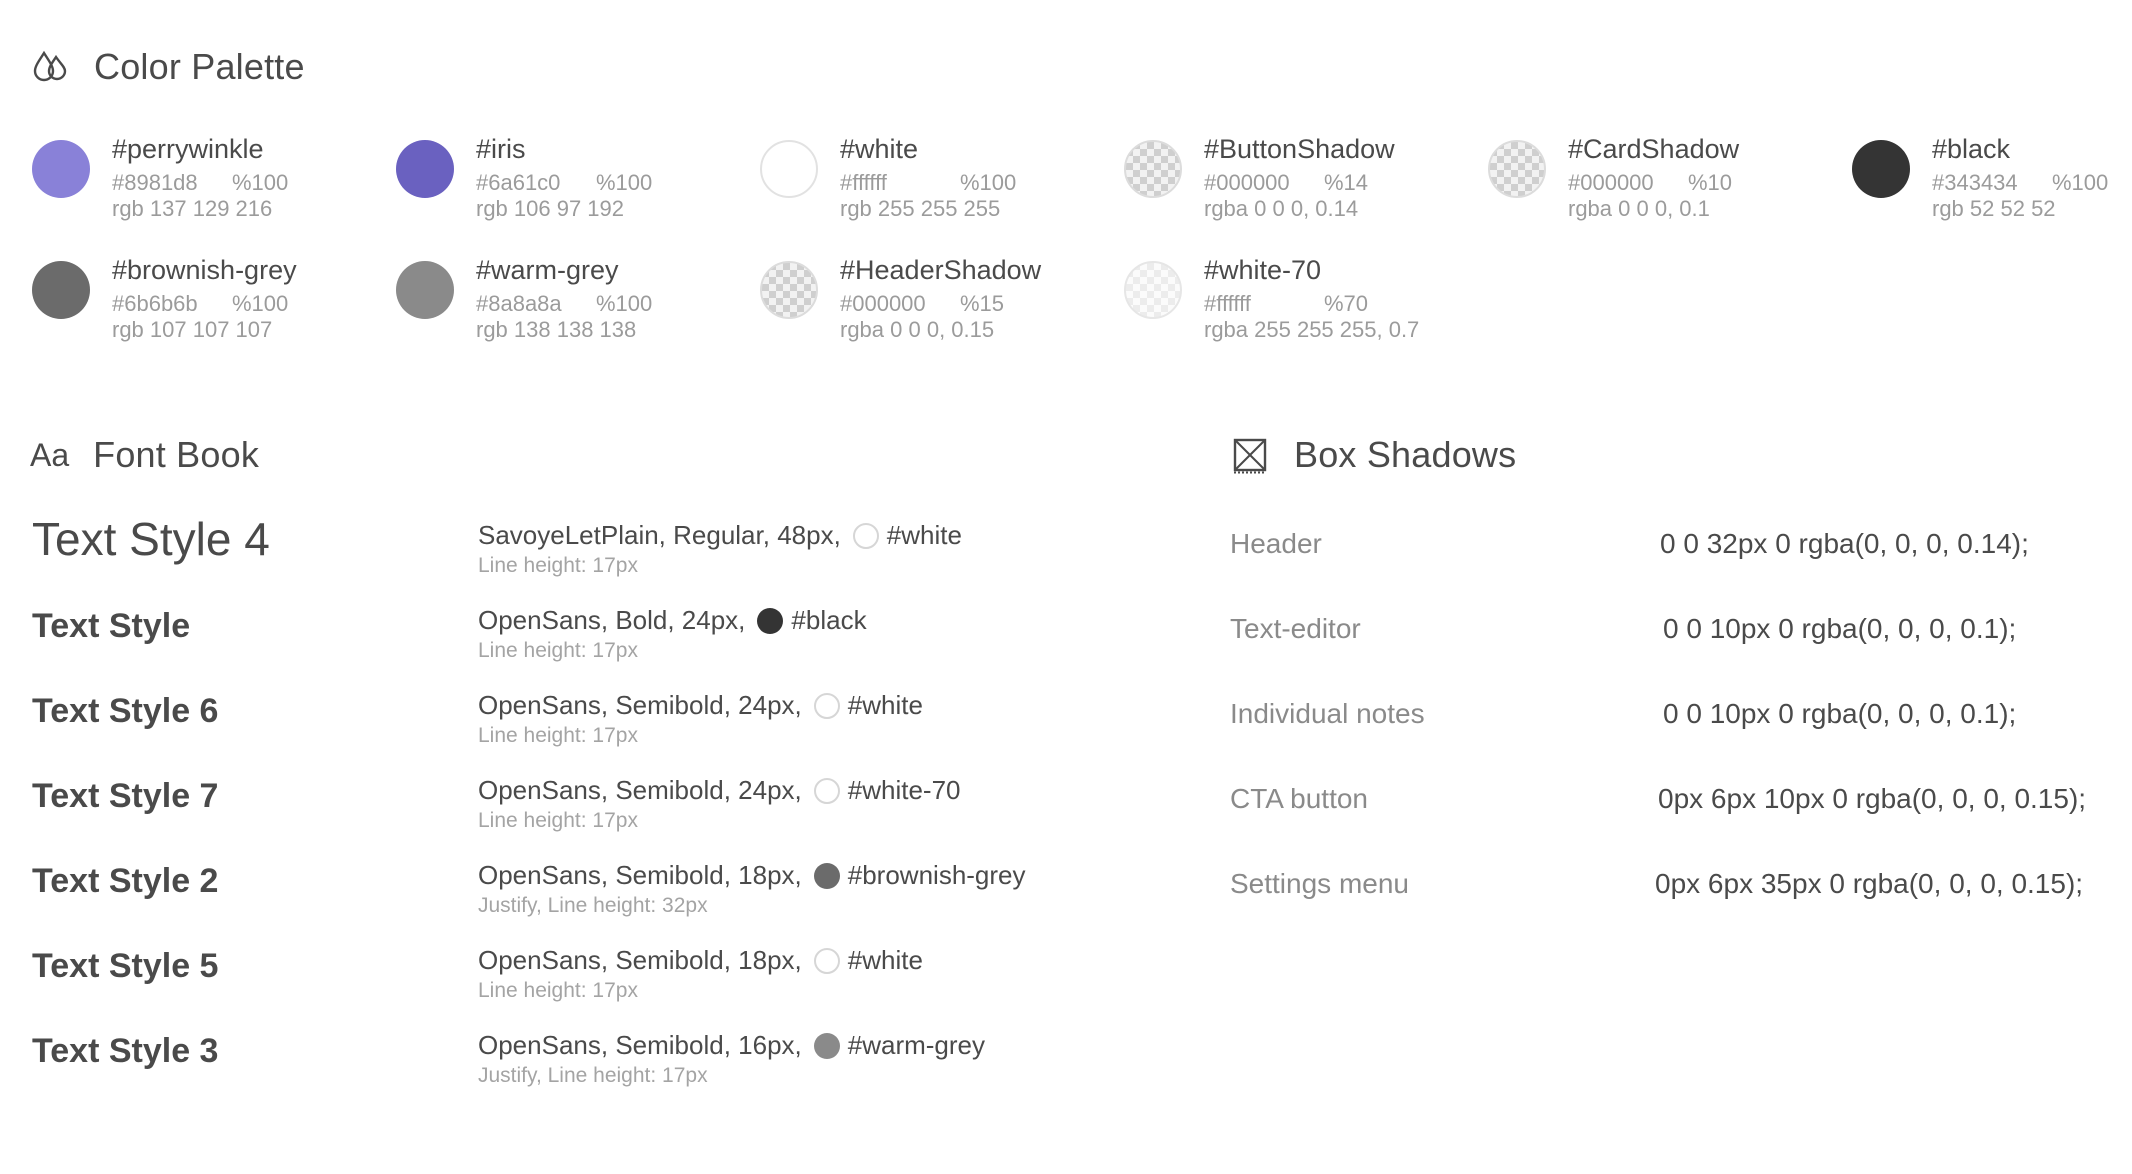 The width and height of the screenshot is (2132, 1174). Describe the element at coordinates (700, 705) in the screenshot. I see `style-desc: OpenSans, Semibold, 24px, #white` at that location.